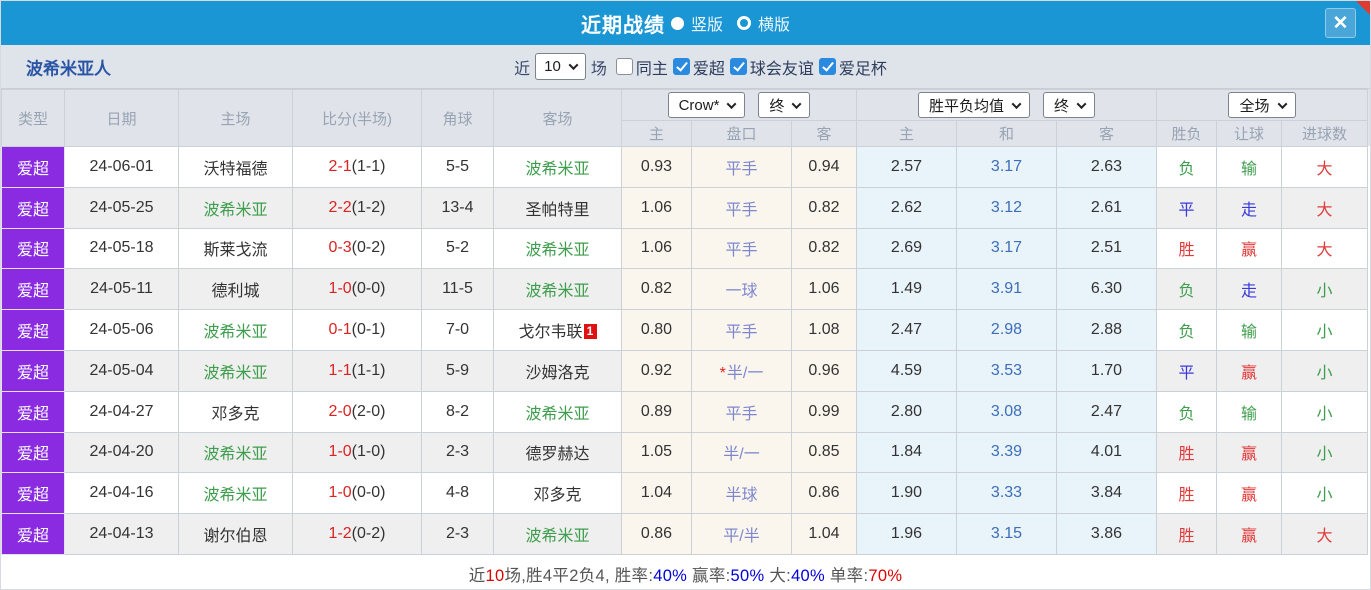 Image resolution: width=1371 pixels, height=590 pixels. What do you see at coordinates (973, 105) in the screenshot?
I see `odds-source-select: 胜平负均值` at bounding box center [973, 105].